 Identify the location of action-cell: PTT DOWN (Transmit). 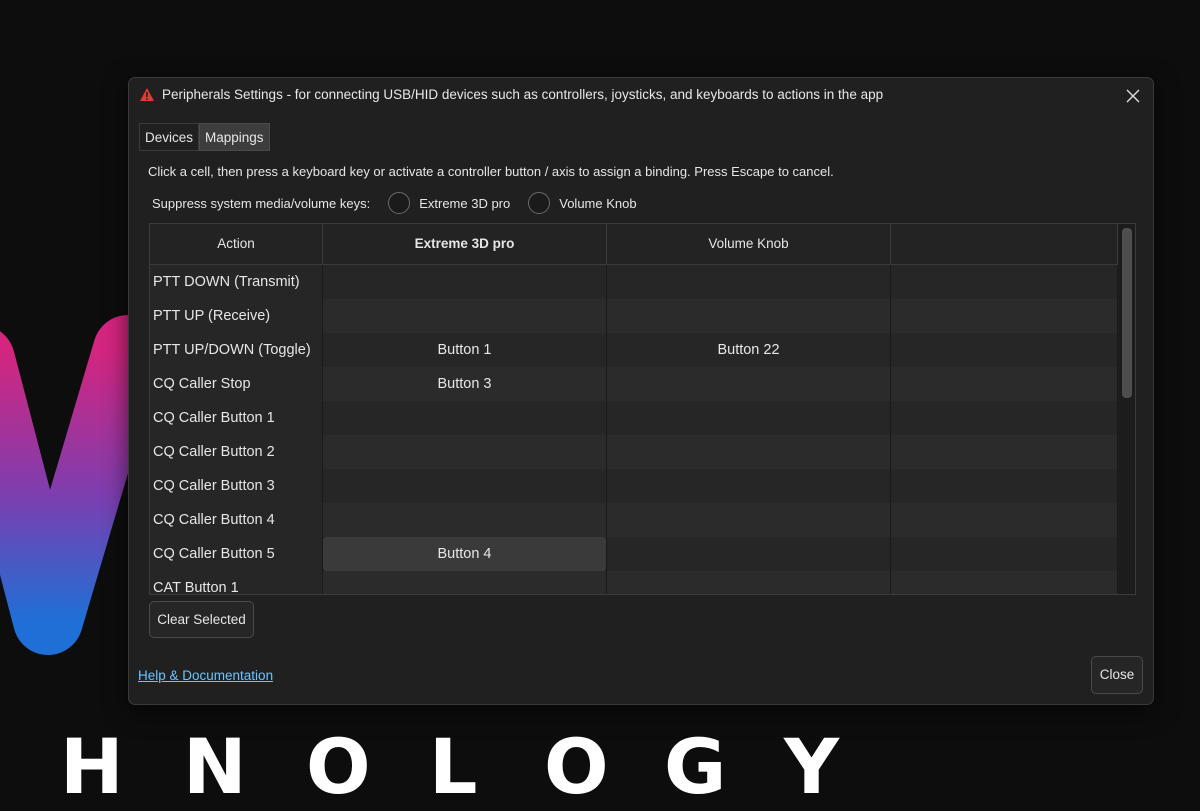
(236, 282).